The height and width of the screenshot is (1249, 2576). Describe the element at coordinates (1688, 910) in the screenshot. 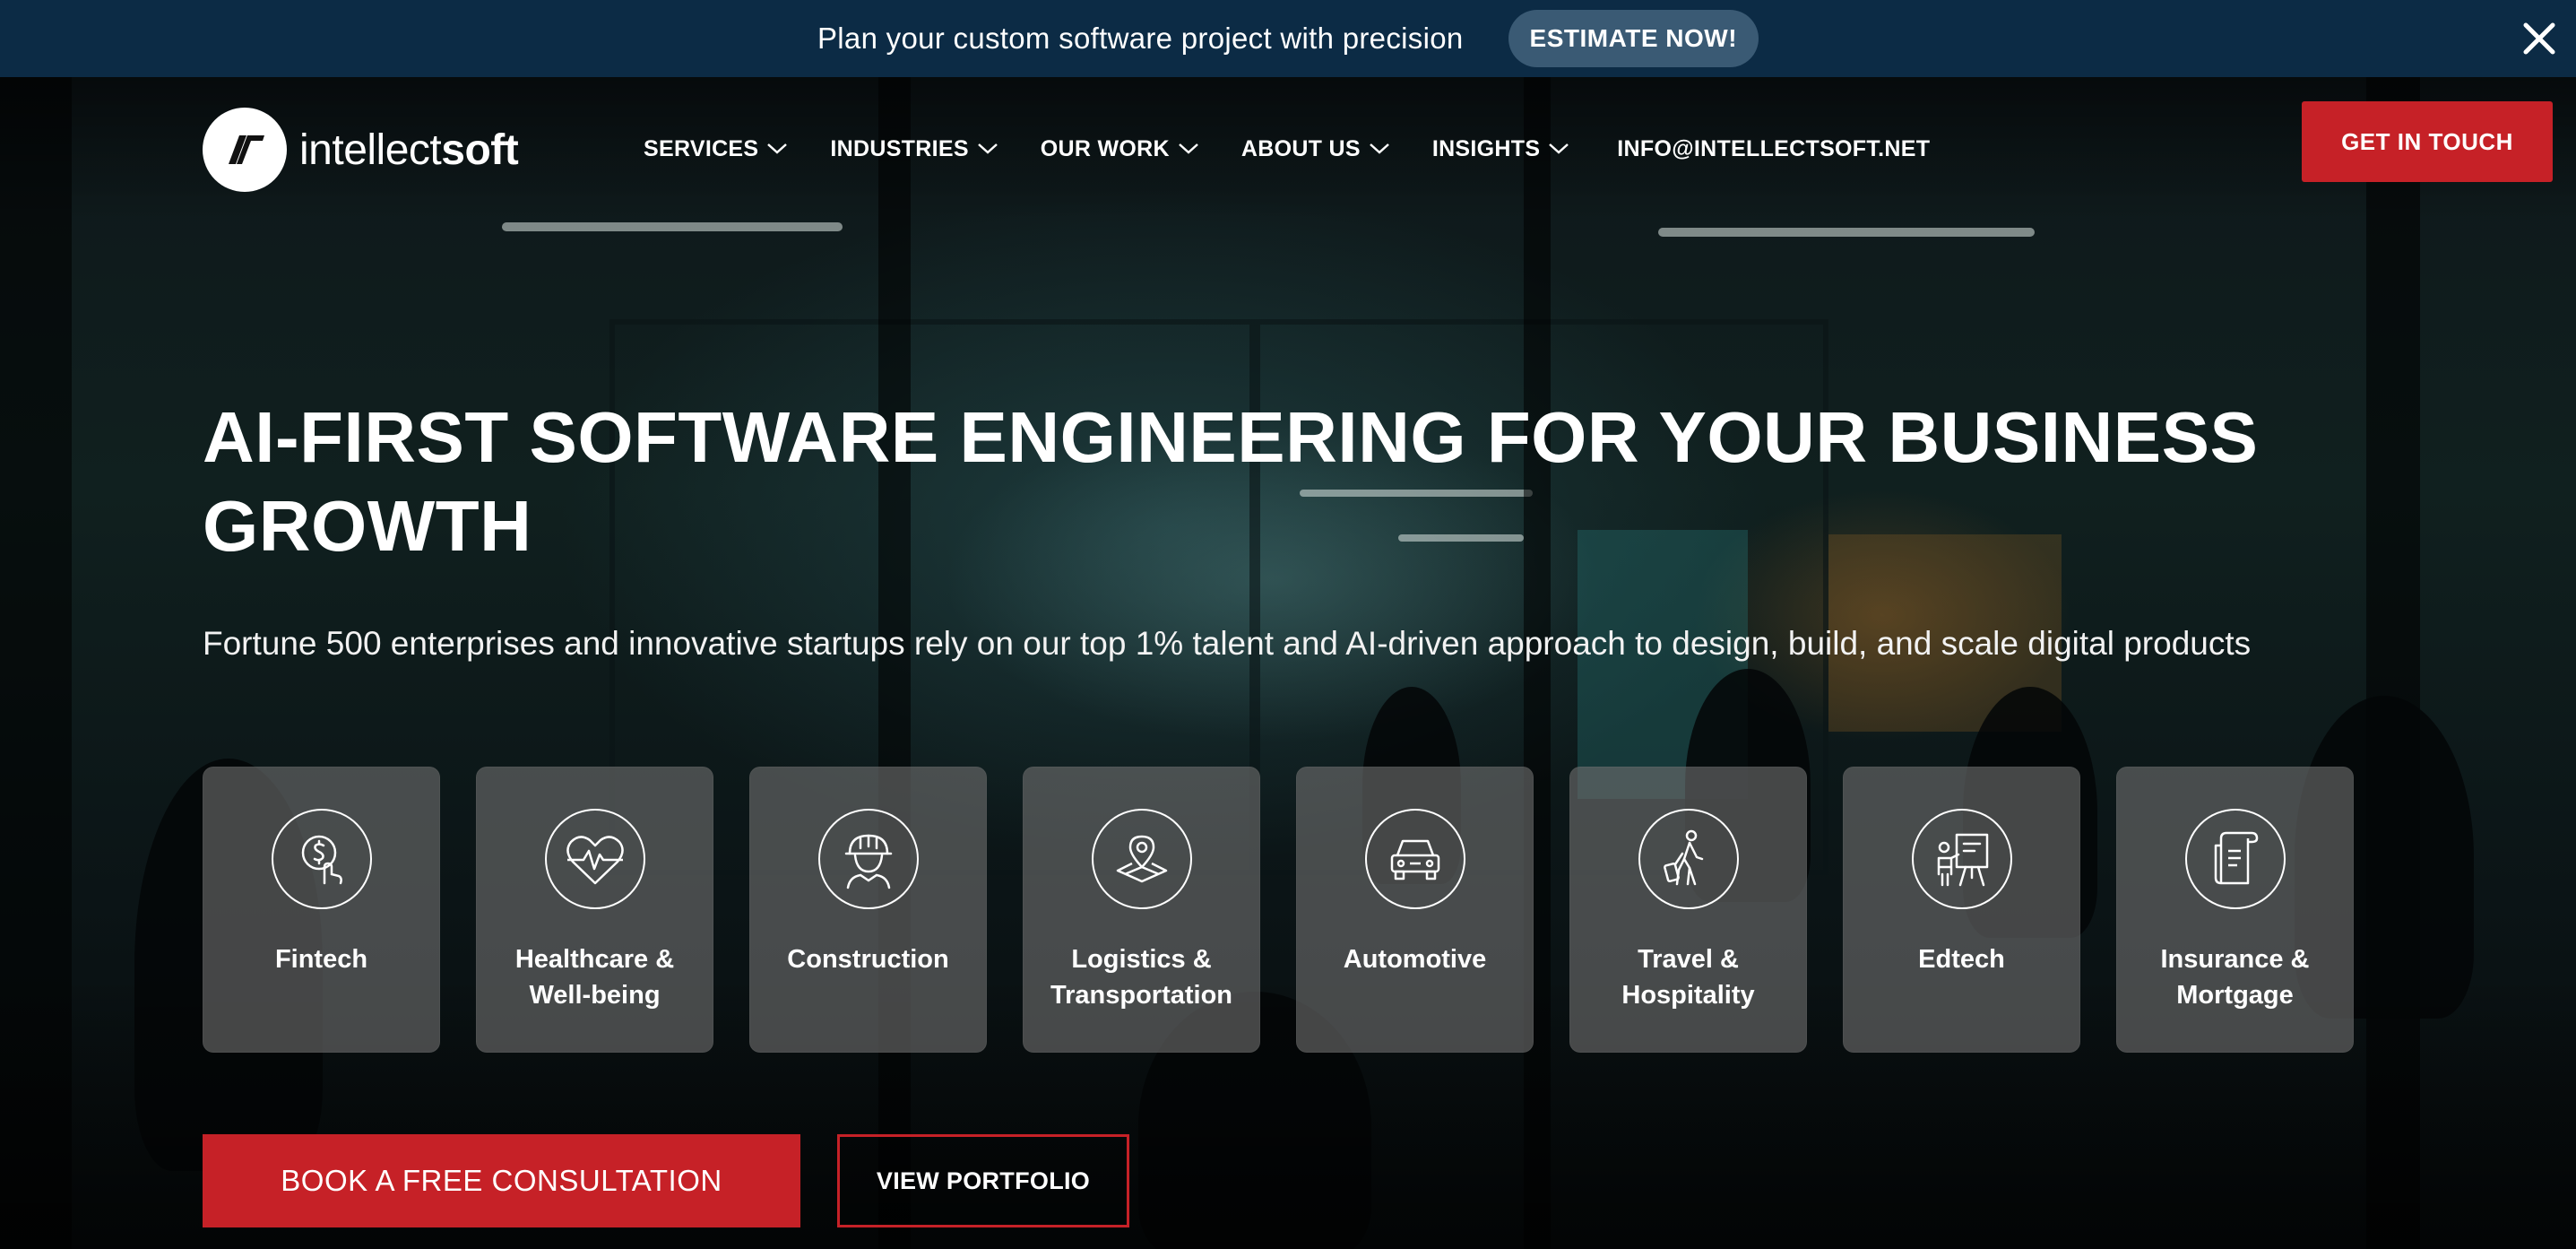

I see `industry-card-travel: Travel & Hospitality` at that location.